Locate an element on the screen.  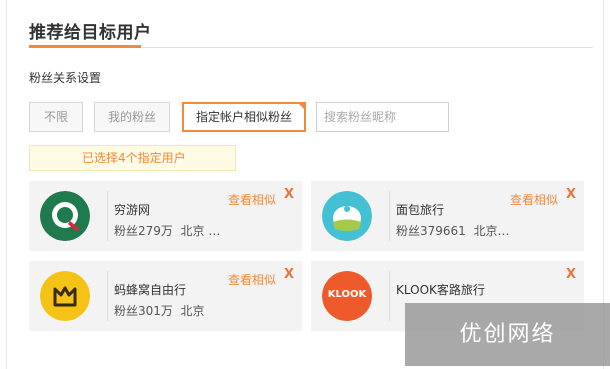
selection-notice: 已选择4个指定用户 is located at coordinates (132, 158).